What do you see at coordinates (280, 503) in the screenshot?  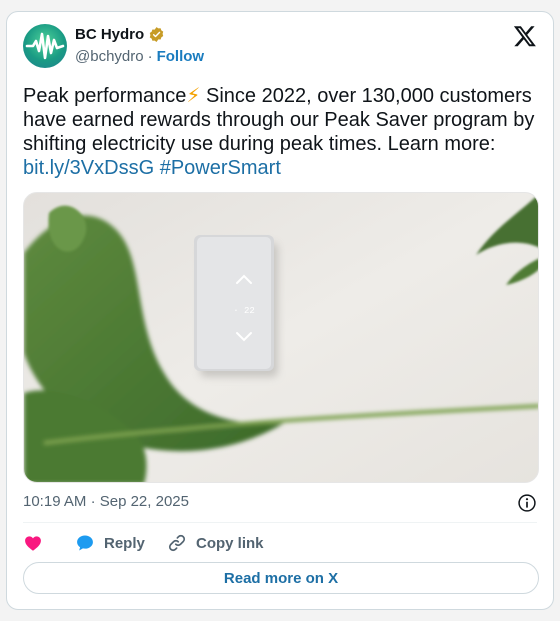 I see `timestamp-row: 10:19 AM · Sep 22, 2025` at bounding box center [280, 503].